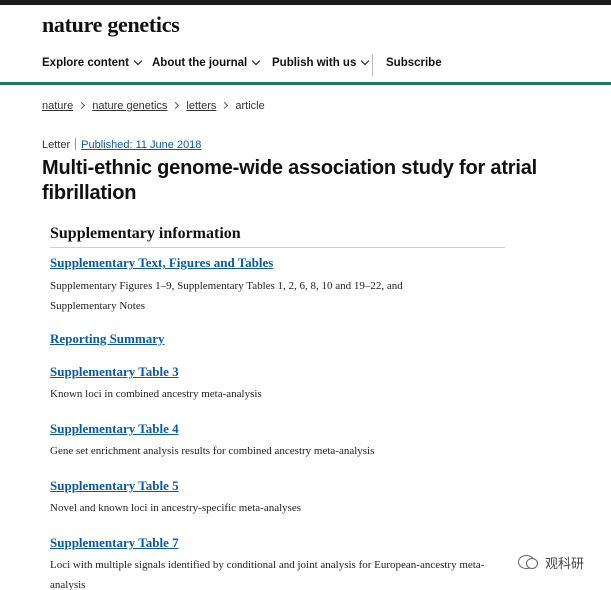 Image resolution: width=611 pixels, height=590 pixels. Describe the element at coordinates (76, 144) in the screenshot. I see `meta-divider` at that location.